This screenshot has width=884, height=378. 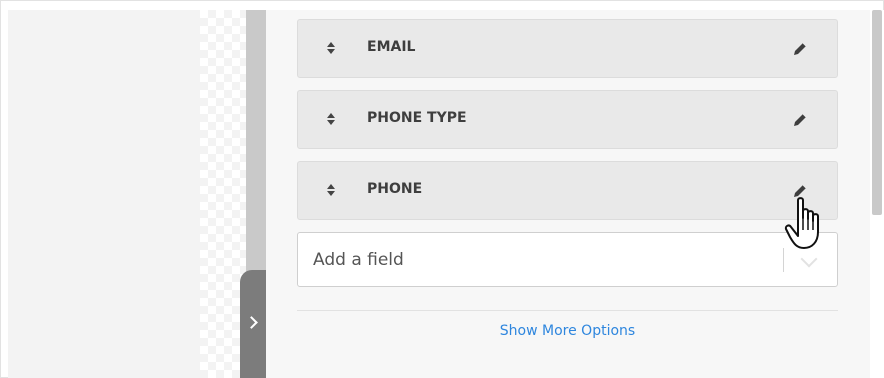 I want to click on scrollbar, so click(x=877, y=194).